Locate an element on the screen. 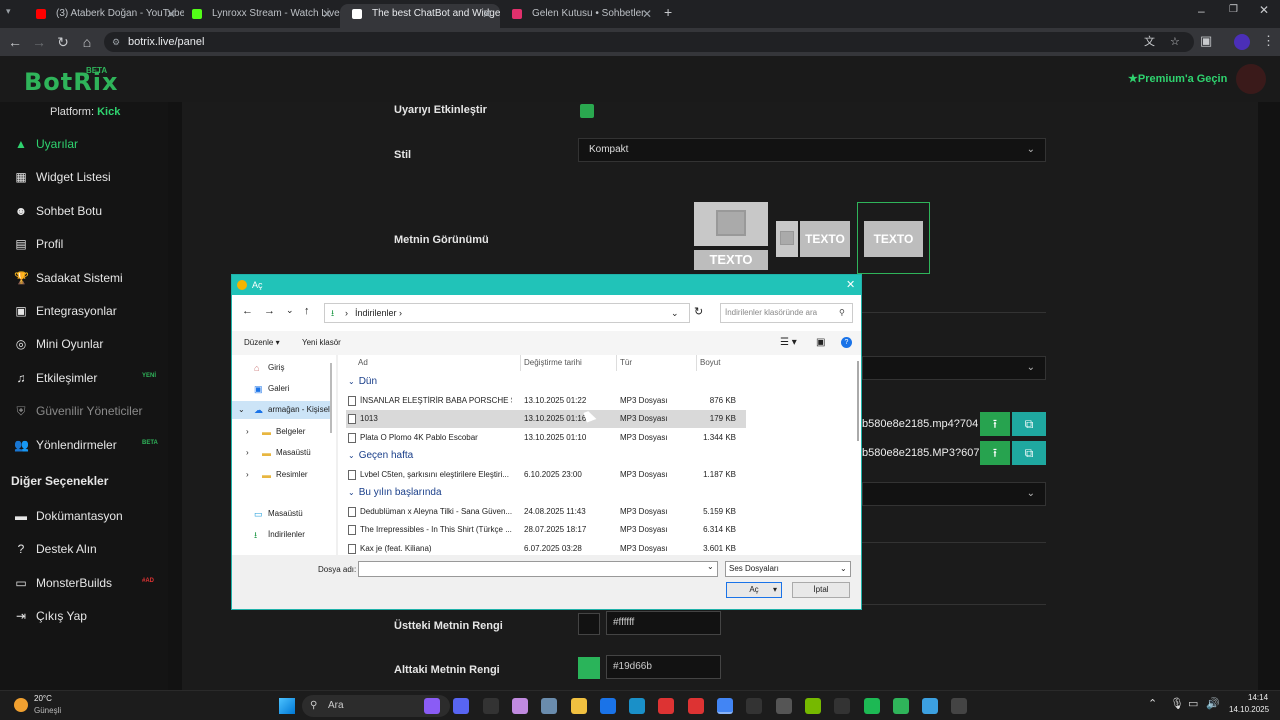 This screenshot has height=720, width=1280. settings-icon is located at coordinates (549, 706).